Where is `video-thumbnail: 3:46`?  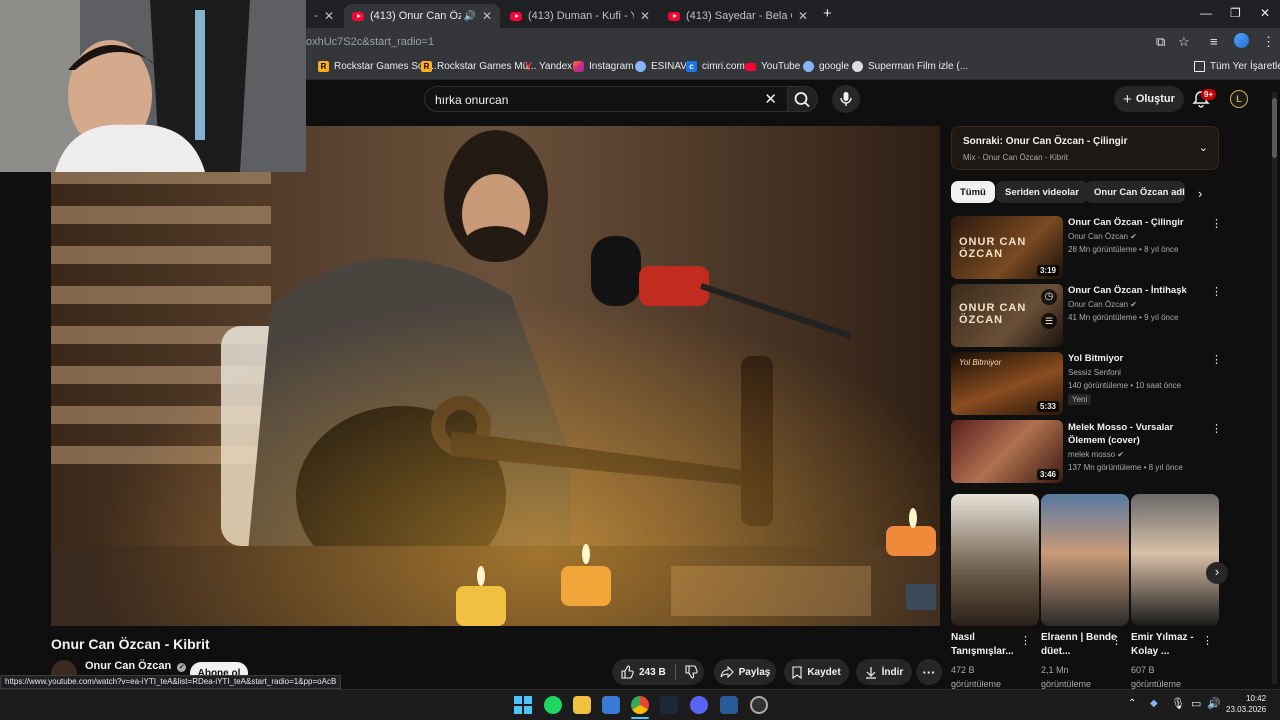
video-thumbnail: 3:46 is located at coordinates (1007, 451).